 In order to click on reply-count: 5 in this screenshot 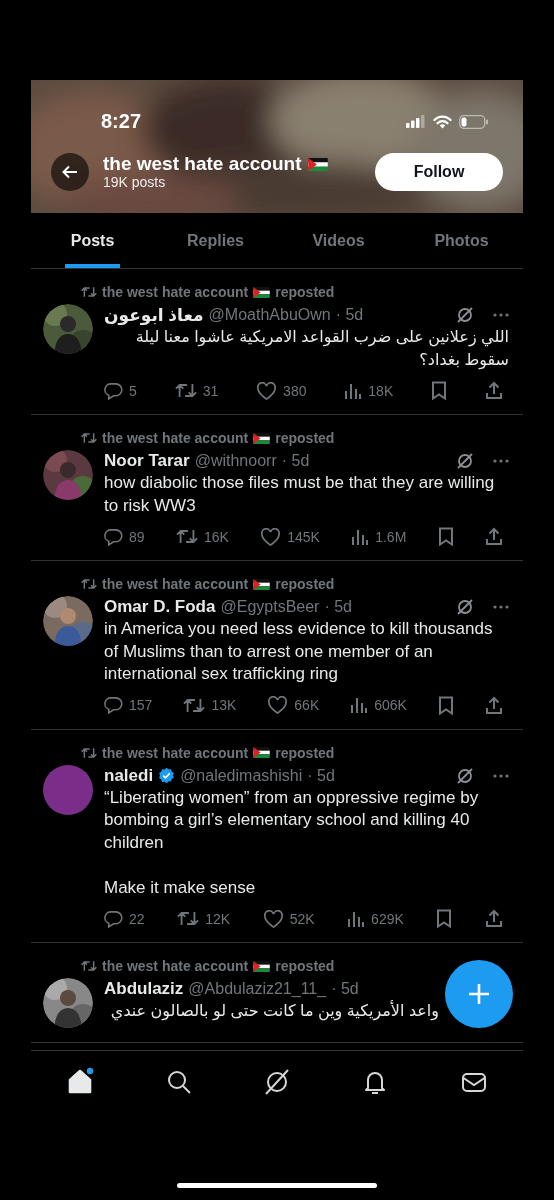, I will do `click(133, 390)`.